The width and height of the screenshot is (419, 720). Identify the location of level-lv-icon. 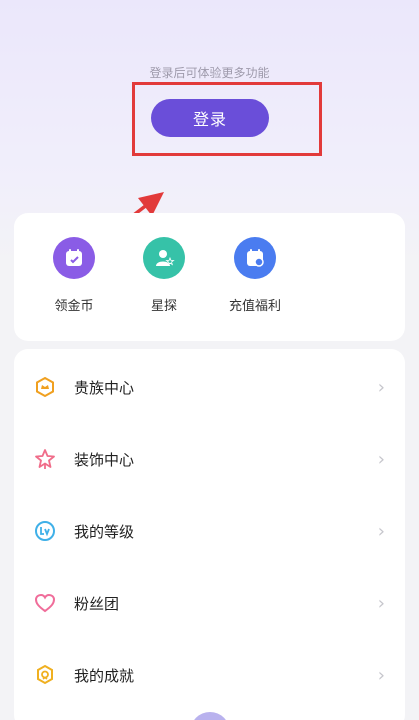
(45, 531).